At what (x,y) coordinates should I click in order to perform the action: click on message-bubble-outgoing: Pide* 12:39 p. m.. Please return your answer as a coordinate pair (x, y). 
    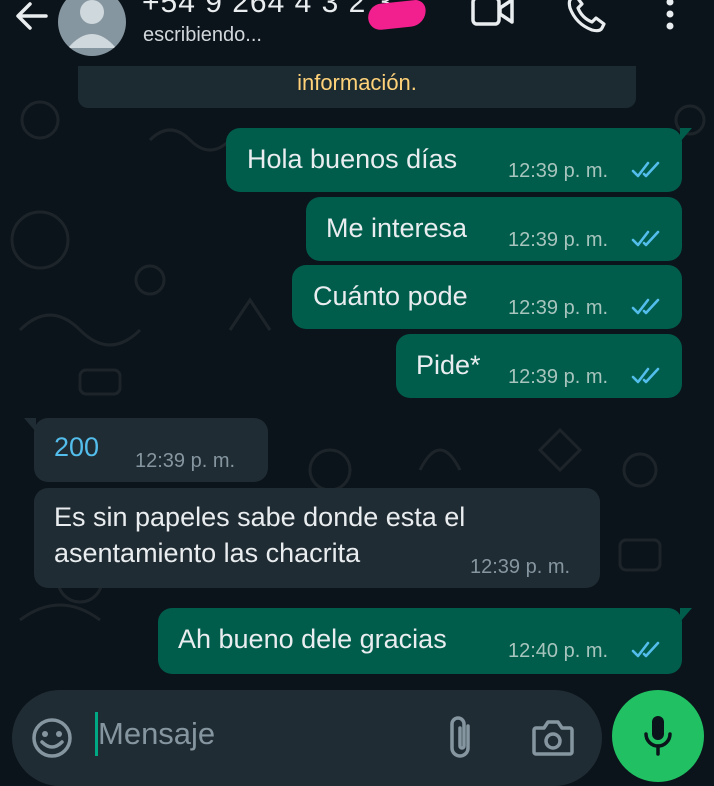
    Looking at the image, I should click on (539, 366).